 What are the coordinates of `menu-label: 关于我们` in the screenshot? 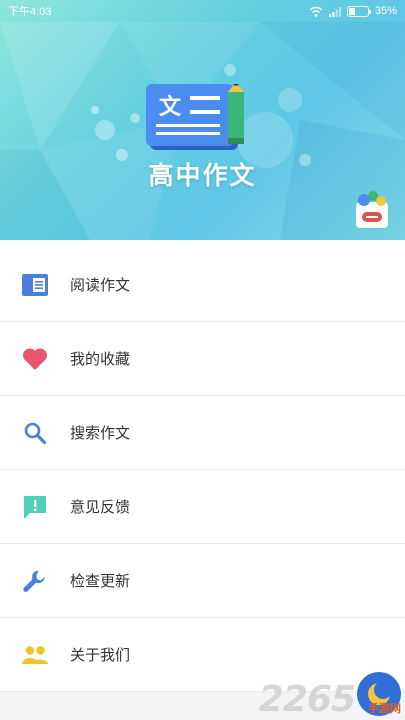 It's located at (100, 655).